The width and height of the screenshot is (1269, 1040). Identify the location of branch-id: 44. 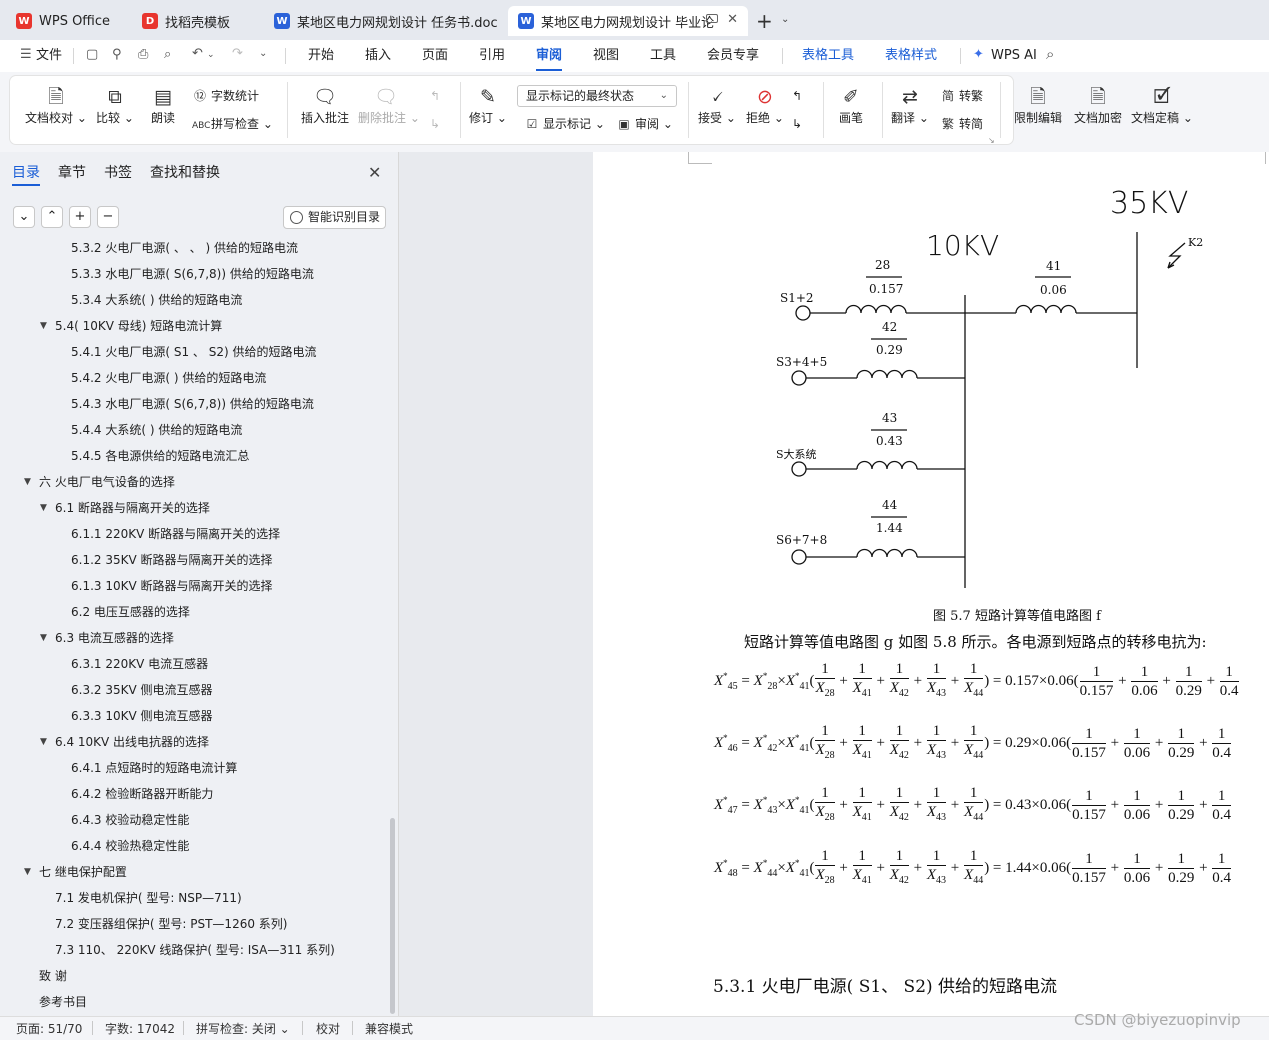
(890, 505).